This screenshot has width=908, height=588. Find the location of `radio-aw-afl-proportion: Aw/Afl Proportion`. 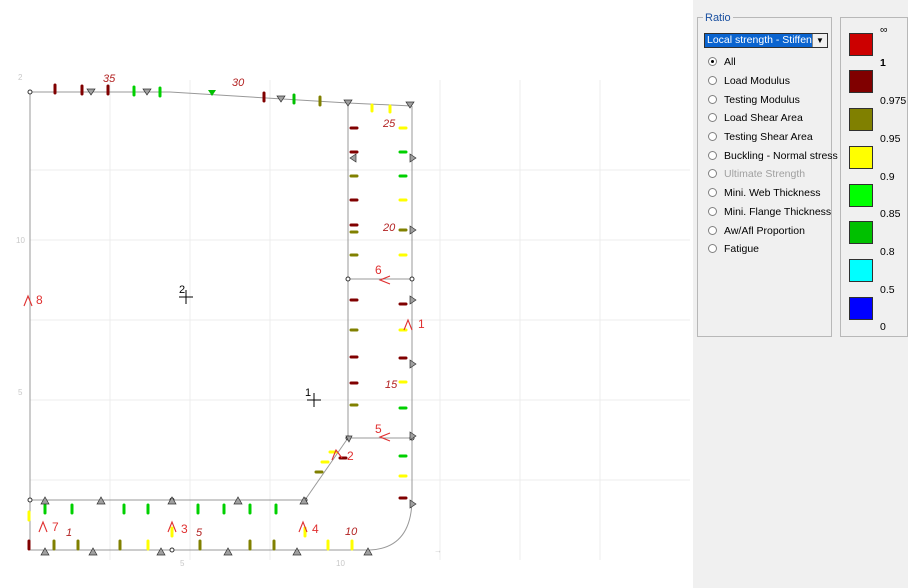

radio-aw-afl-proportion: Aw/Afl Proportion is located at coordinates (756, 231).